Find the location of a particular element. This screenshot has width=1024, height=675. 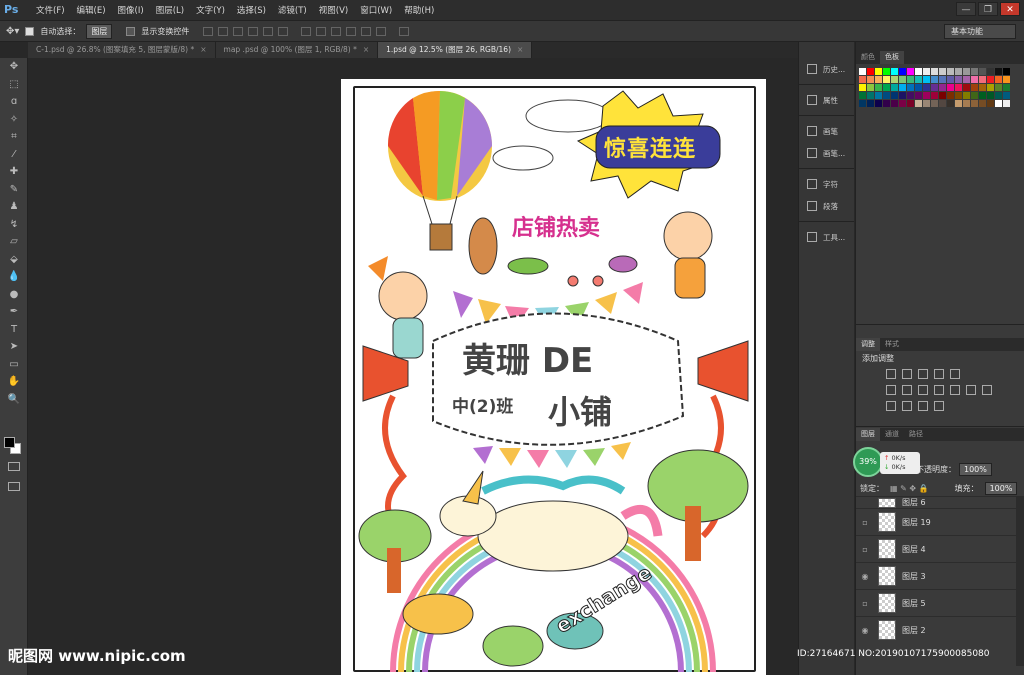

distribute-left-icon is located at coordinates (351, 31).